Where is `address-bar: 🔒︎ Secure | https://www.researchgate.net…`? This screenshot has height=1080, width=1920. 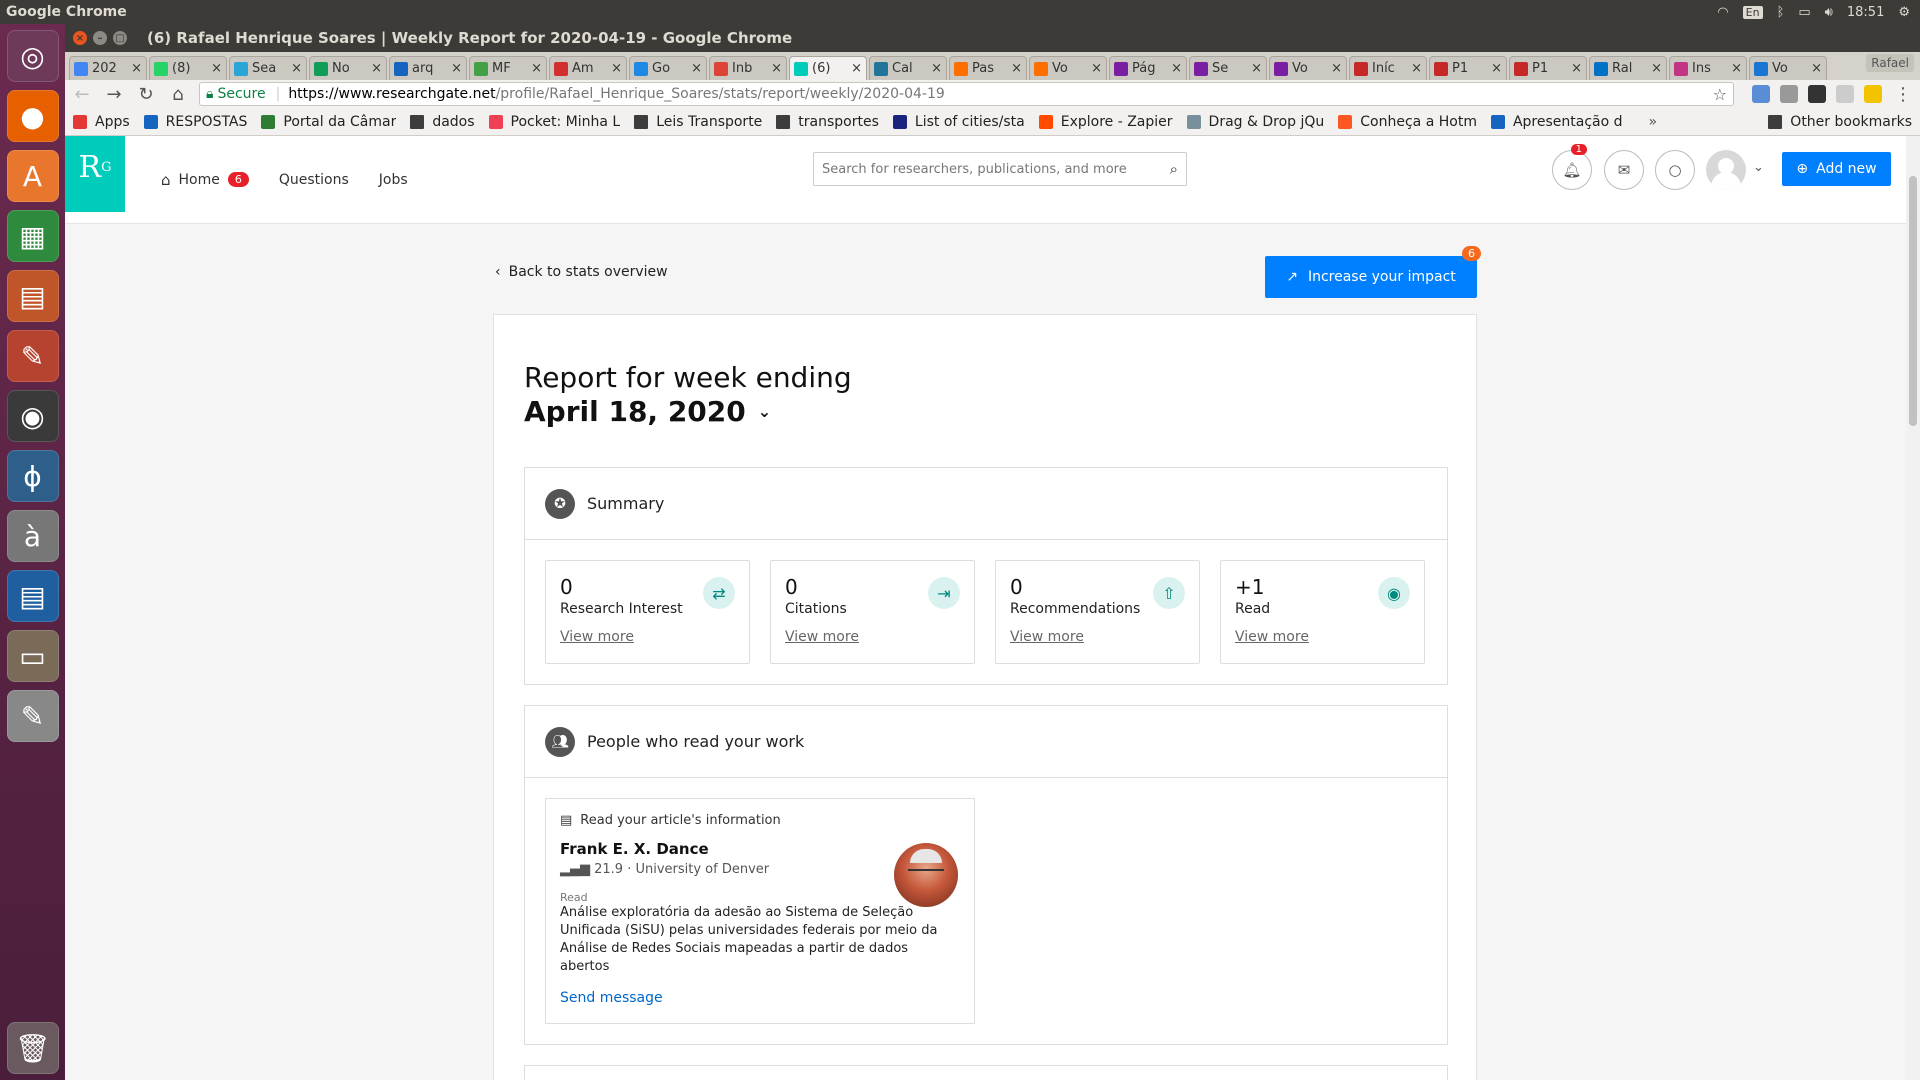
address-bar: 🔒︎ Secure | https://www.researchgate.net… is located at coordinates (966, 94).